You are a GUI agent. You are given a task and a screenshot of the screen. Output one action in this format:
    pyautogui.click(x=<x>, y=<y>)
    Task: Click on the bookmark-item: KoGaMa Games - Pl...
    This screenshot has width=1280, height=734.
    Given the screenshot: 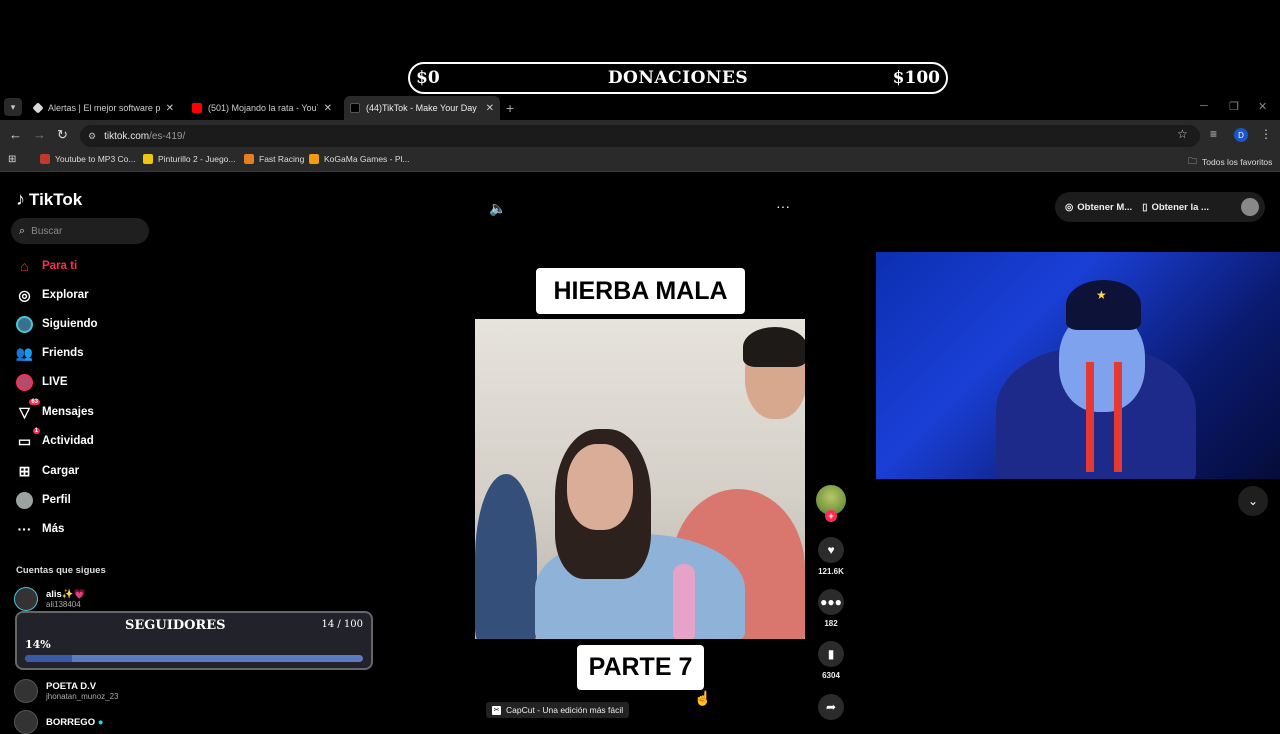 What is the action you would take?
    pyautogui.click(x=359, y=159)
    